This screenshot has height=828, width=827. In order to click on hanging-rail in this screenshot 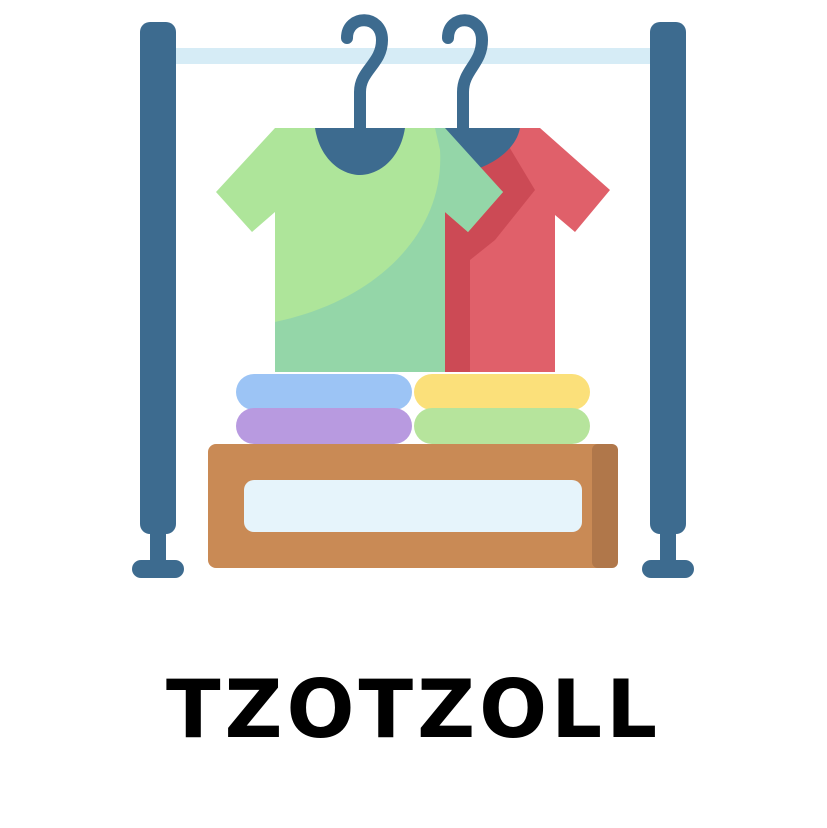, I will do `click(414, 56)`.